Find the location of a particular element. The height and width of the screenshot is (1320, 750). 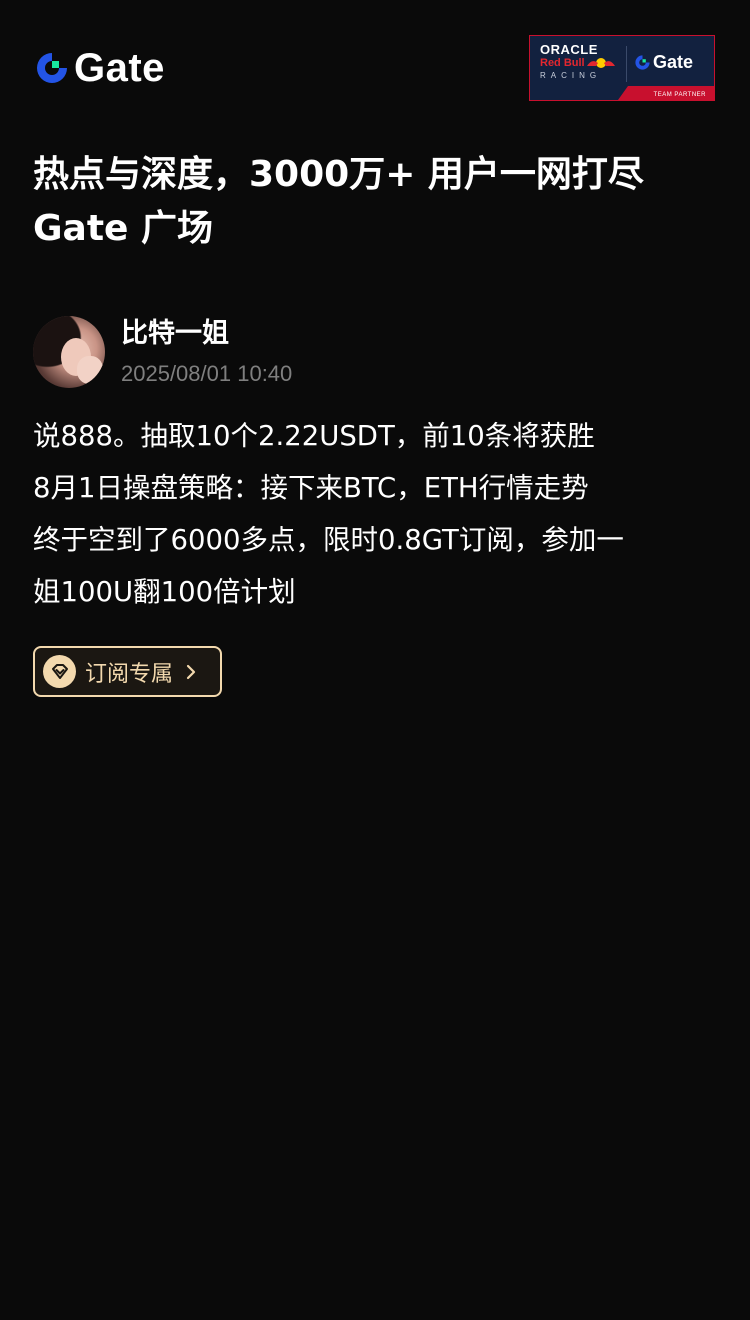

post-timestamp: 2025/08/01 10:40 is located at coordinates (207, 373).